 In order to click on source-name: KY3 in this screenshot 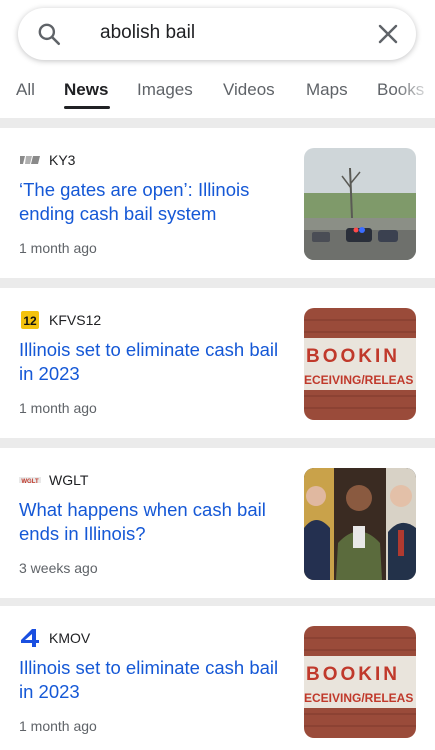, I will do `click(62, 160)`.